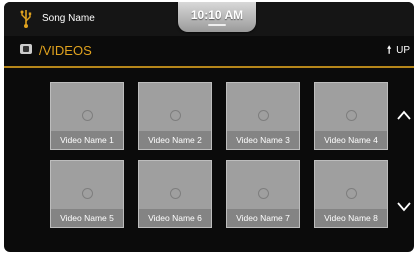 The width and height of the screenshot is (416, 254). I want to click on folder-icon, so click(26, 49).